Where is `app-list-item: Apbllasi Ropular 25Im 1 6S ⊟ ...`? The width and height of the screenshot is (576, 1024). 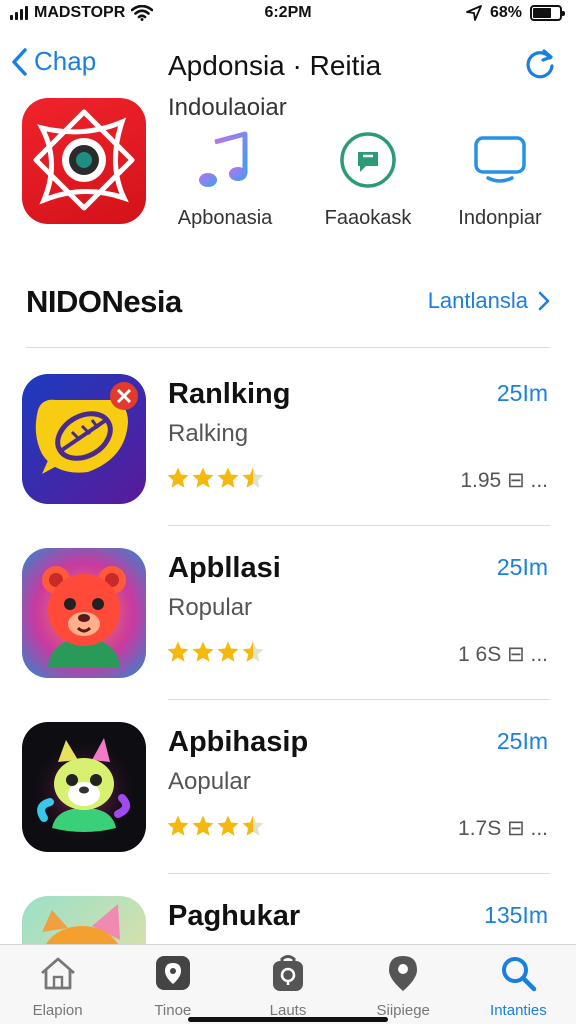 app-list-item: Apbllasi Ropular 25Im 1 6S ⊟ ... is located at coordinates (288, 623).